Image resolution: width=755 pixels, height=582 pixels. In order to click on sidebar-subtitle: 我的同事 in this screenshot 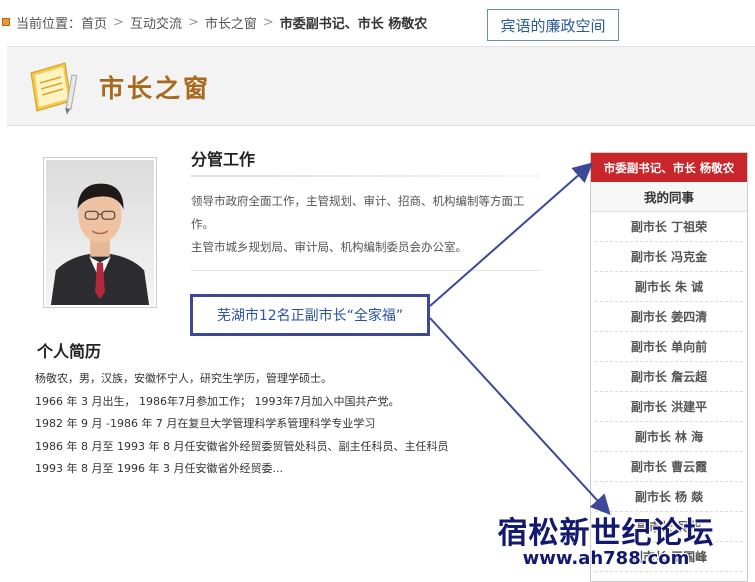, I will do `click(669, 197)`.